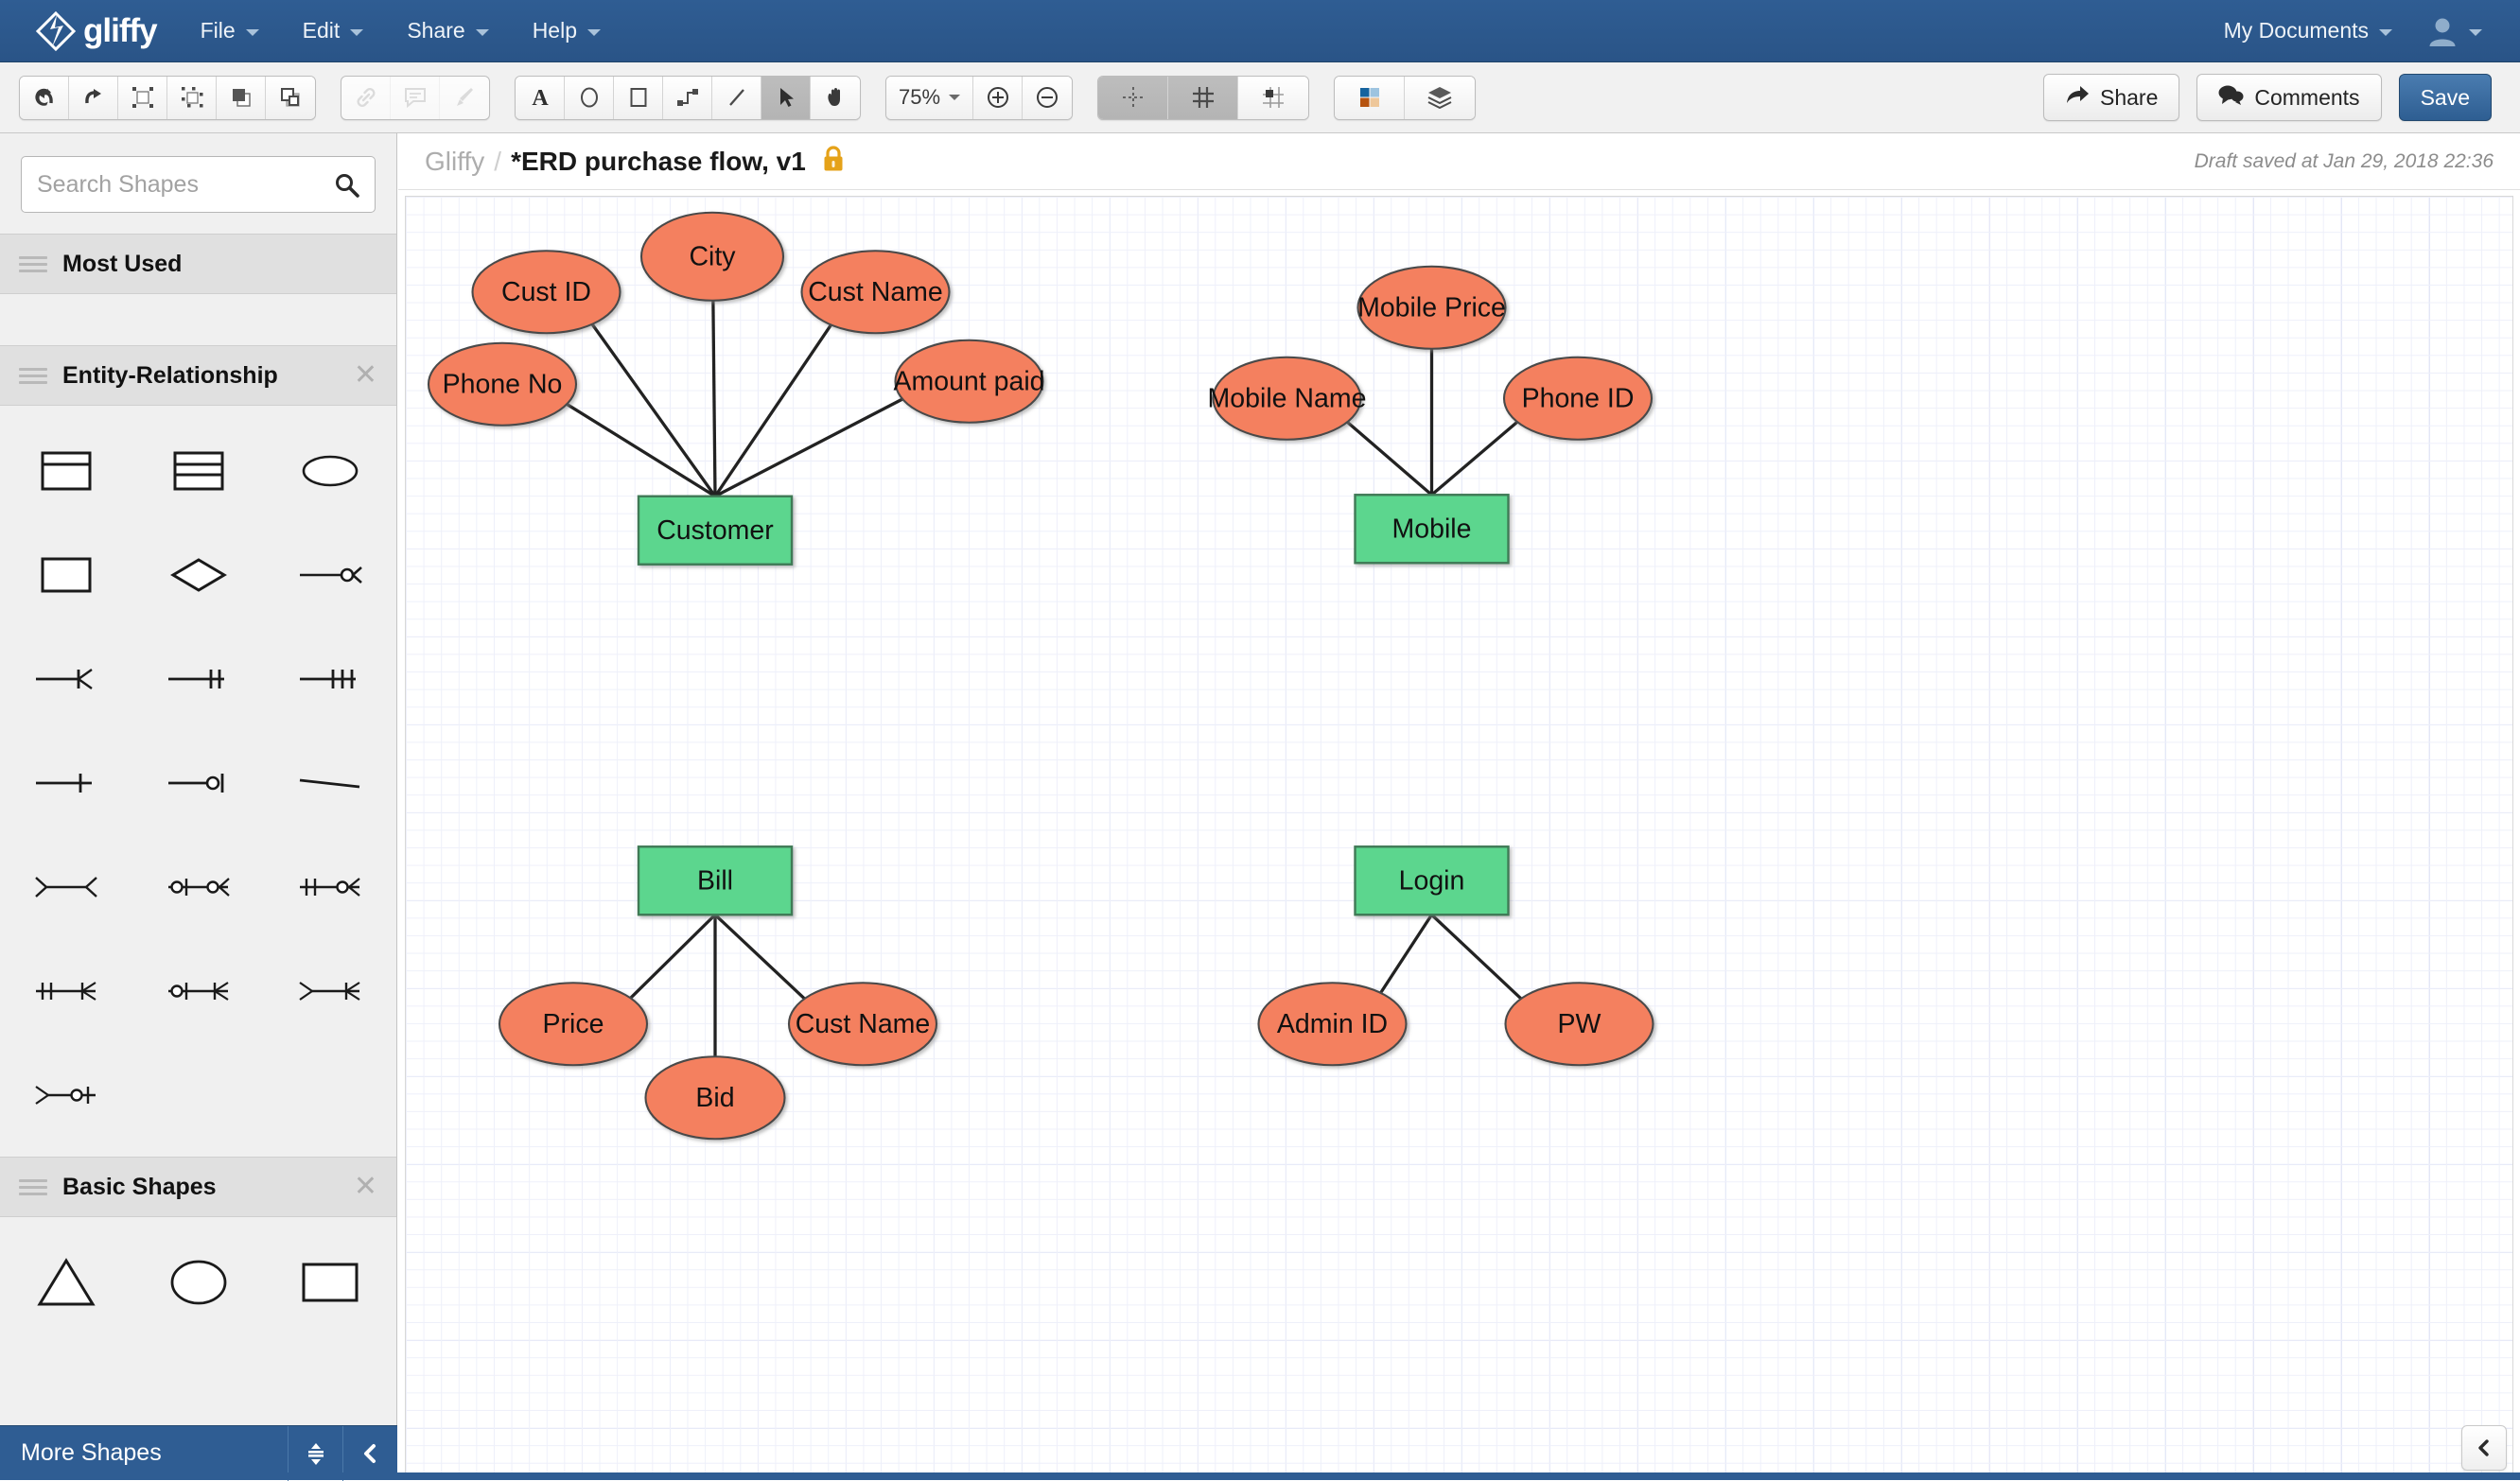  I want to click on shape-rectangle-basic-icon, so click(330, 1282).